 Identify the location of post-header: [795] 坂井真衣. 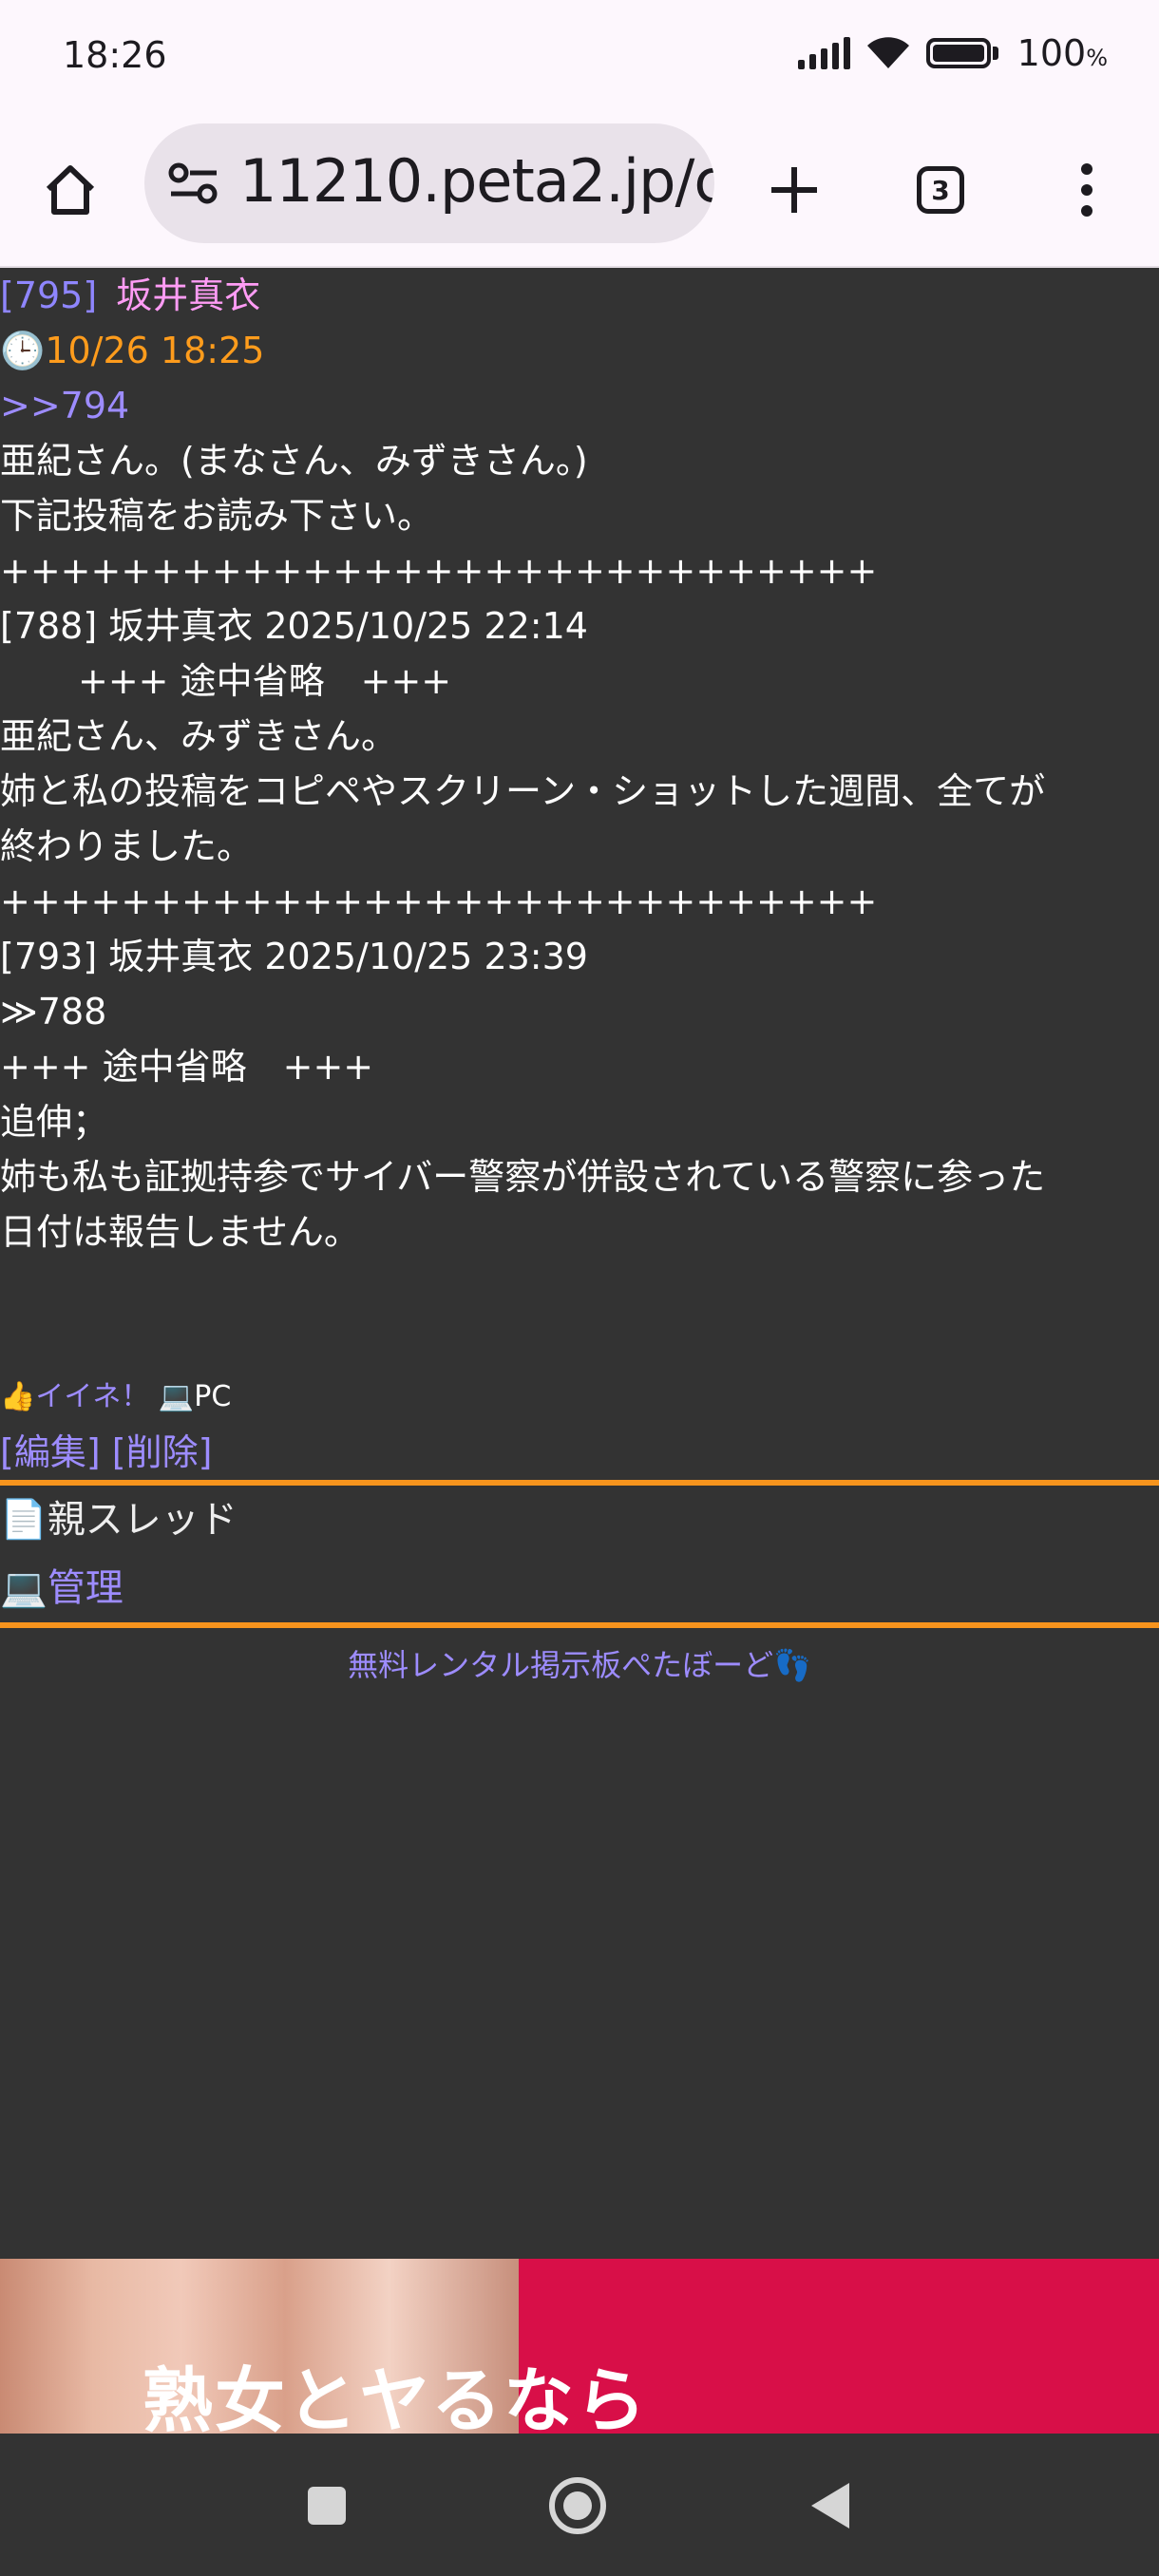
(579, 295).